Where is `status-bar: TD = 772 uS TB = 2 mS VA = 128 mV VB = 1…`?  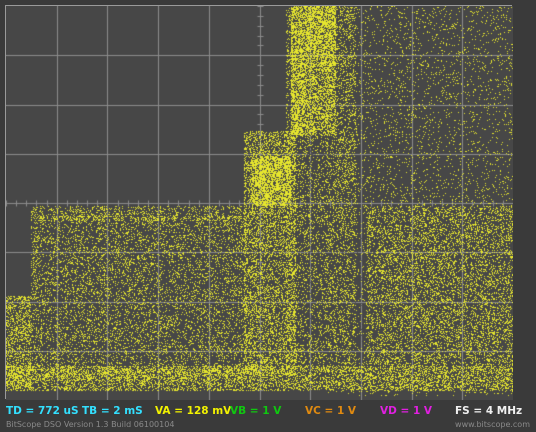 status-bar: TD = 772 uS TB = 2 mS VA = 128 mV VB = 1… is located at coordinates (268, 412).